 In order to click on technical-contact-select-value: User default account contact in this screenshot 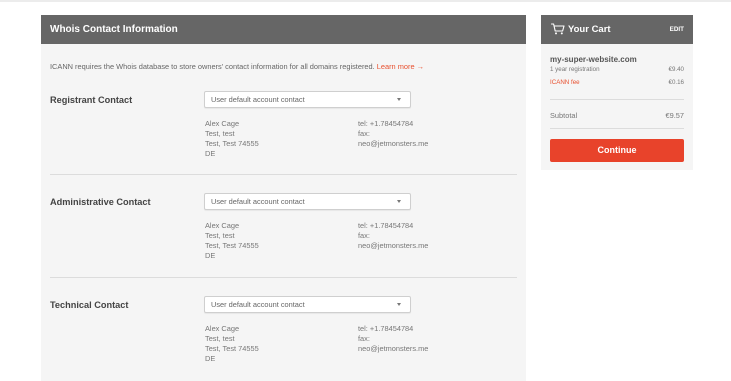, I will do `click(258, 304)`.